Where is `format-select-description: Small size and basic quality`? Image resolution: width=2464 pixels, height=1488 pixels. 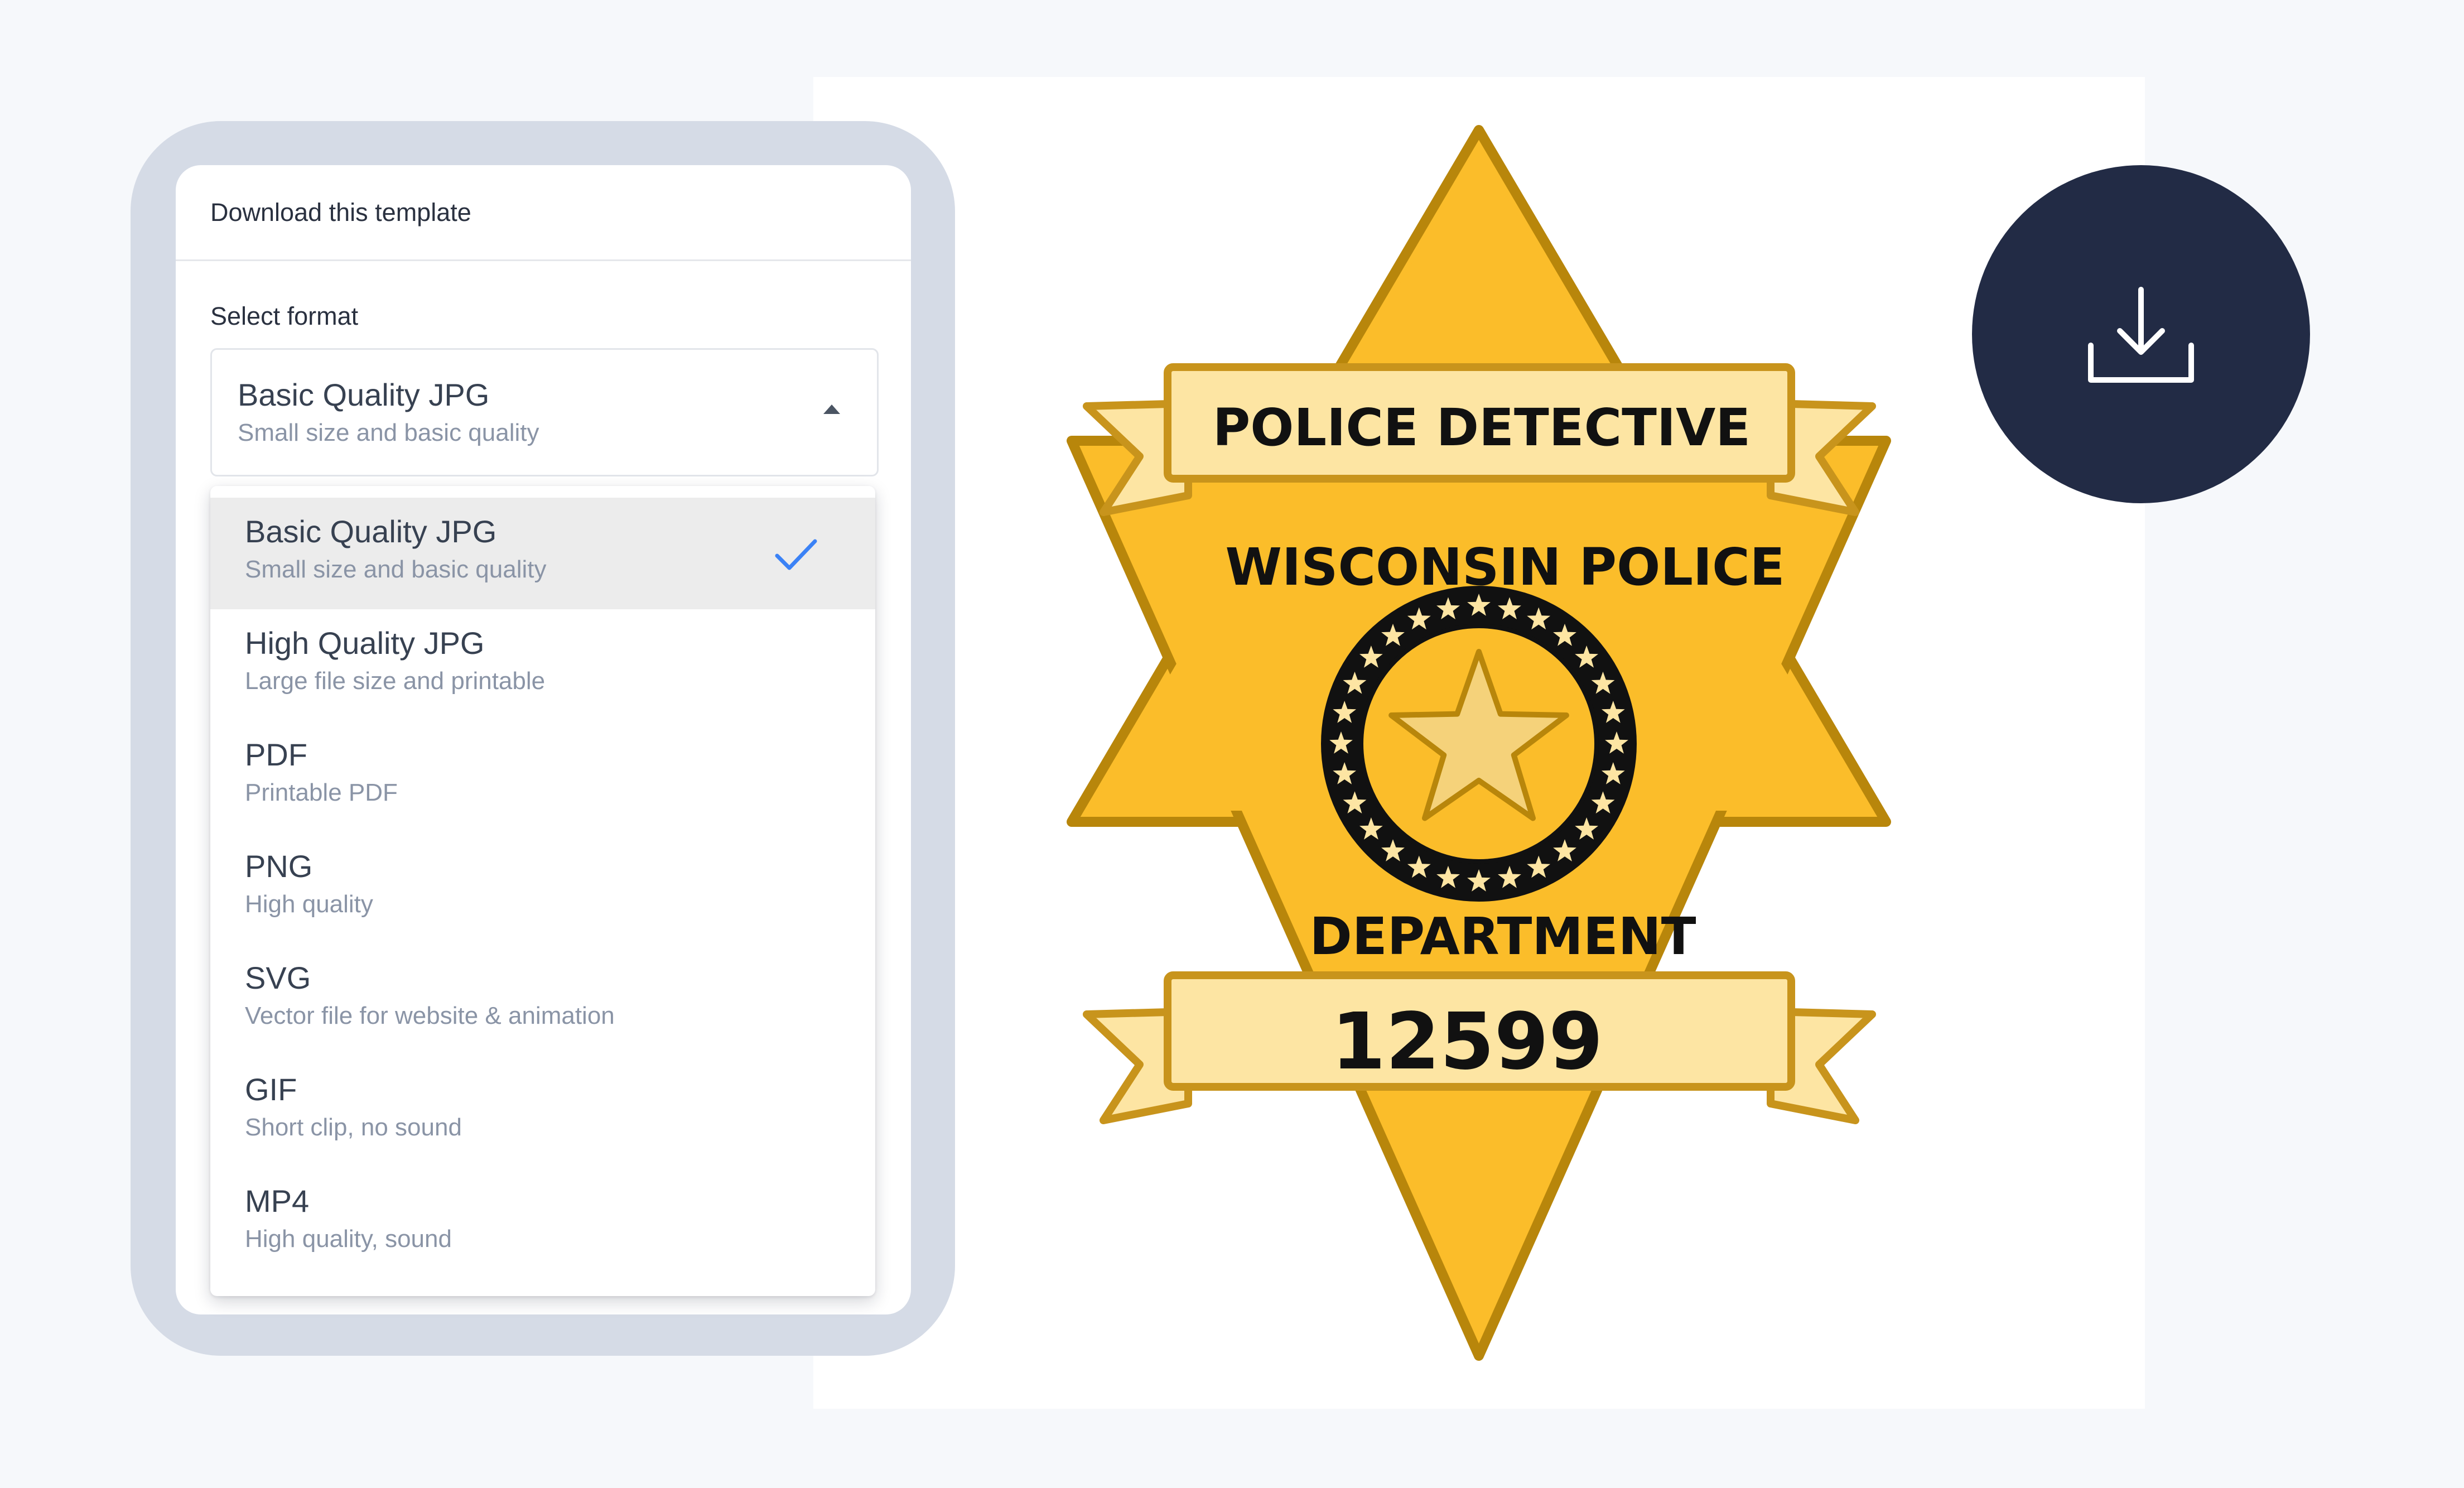 format-select-description: Small size and basic quality is located at coordinates (388, 432).